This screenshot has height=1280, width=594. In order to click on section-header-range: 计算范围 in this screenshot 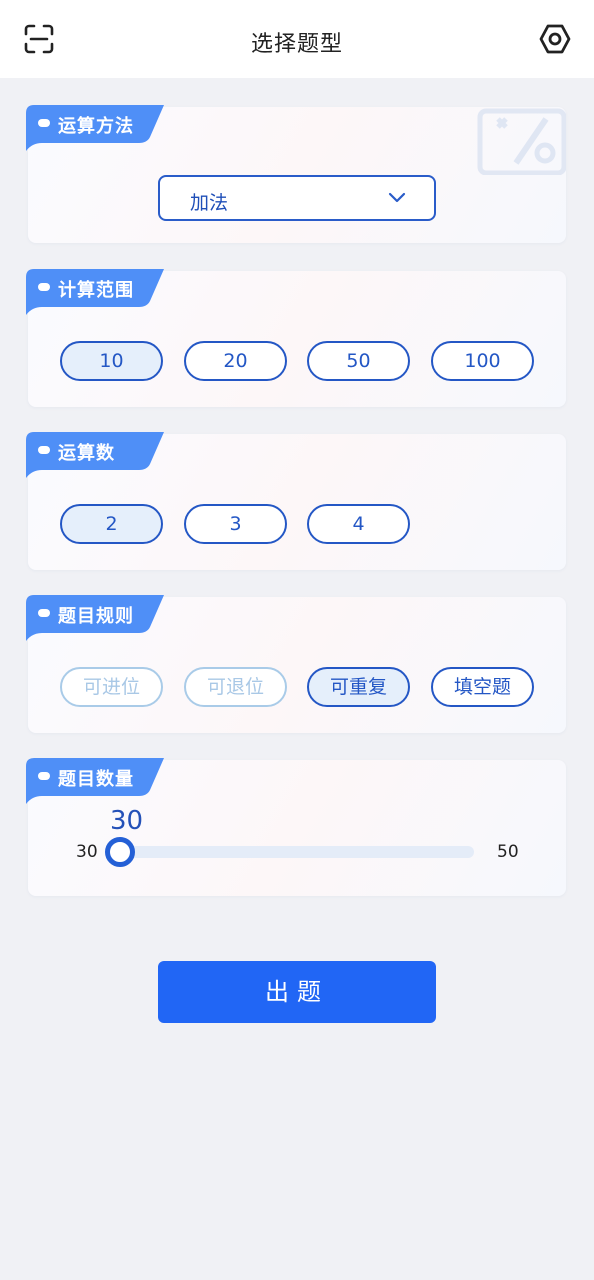, I will do `click(95, 292)`.